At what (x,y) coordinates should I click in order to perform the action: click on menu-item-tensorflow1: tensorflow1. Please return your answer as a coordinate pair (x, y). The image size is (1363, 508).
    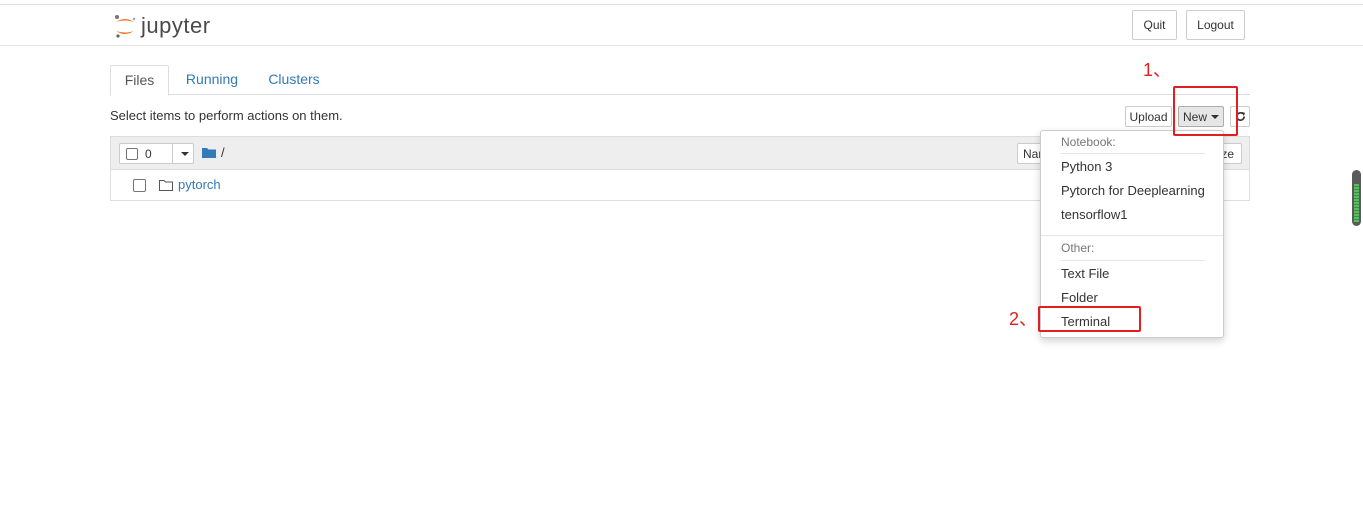
    Looking at the image, I should click on (1094, 214).